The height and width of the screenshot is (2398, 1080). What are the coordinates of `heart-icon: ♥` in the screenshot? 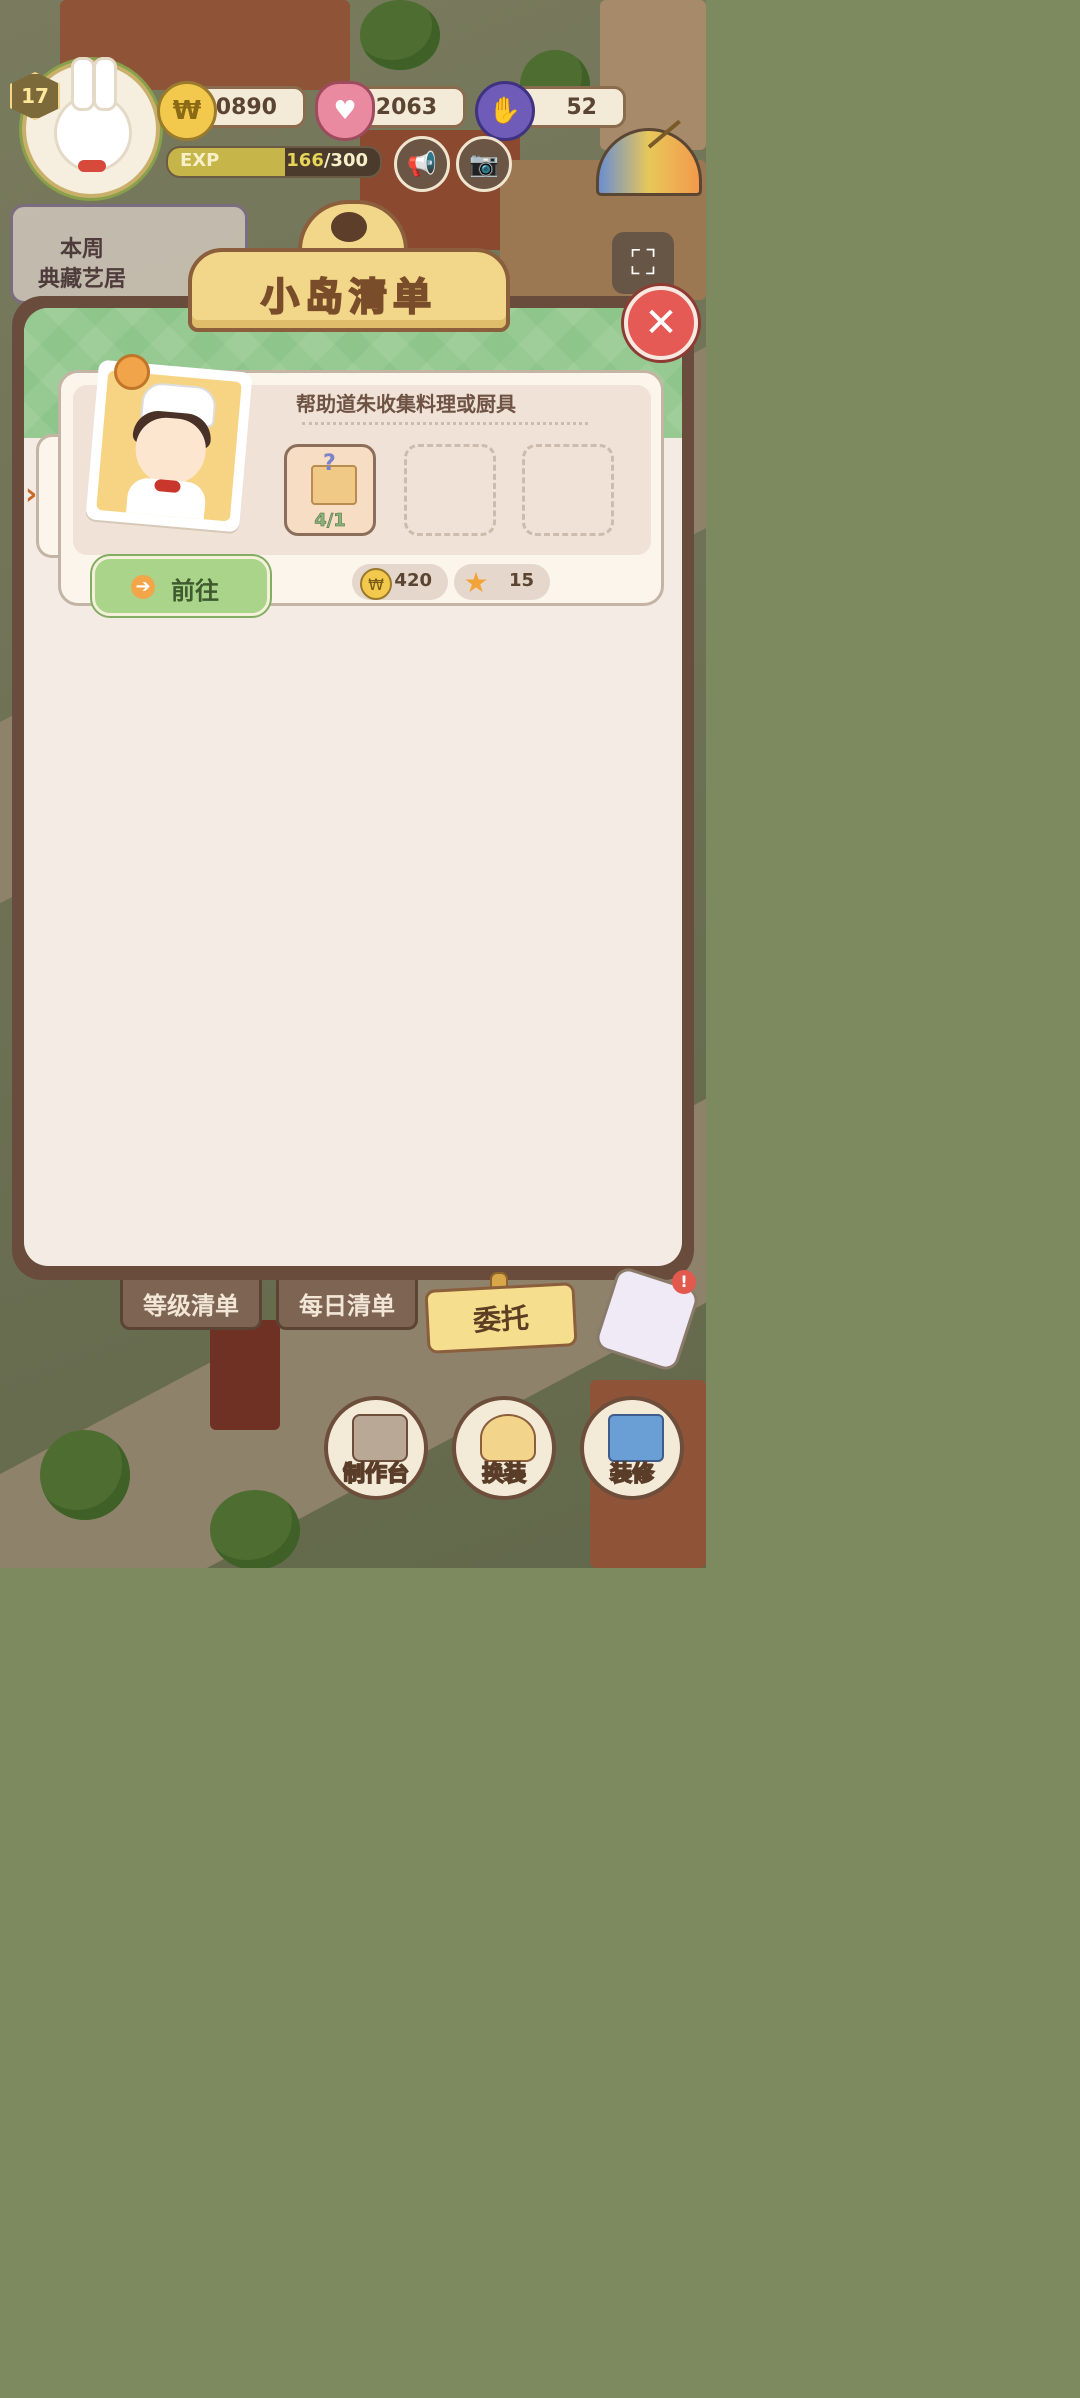 It's located at (345, 111).